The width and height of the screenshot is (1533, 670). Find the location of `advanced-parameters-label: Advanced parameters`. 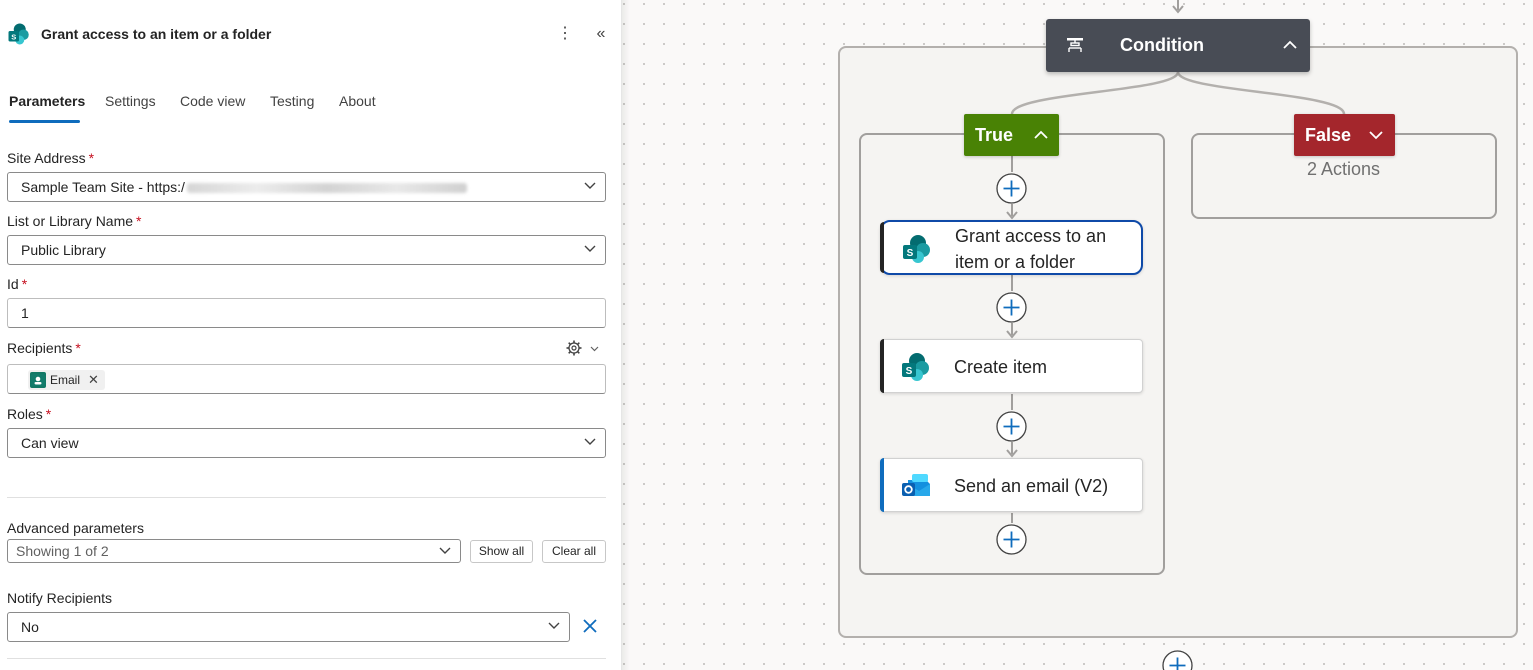

advanced-parameters-label: Advanced parameters is located at coordinates (75, 528).